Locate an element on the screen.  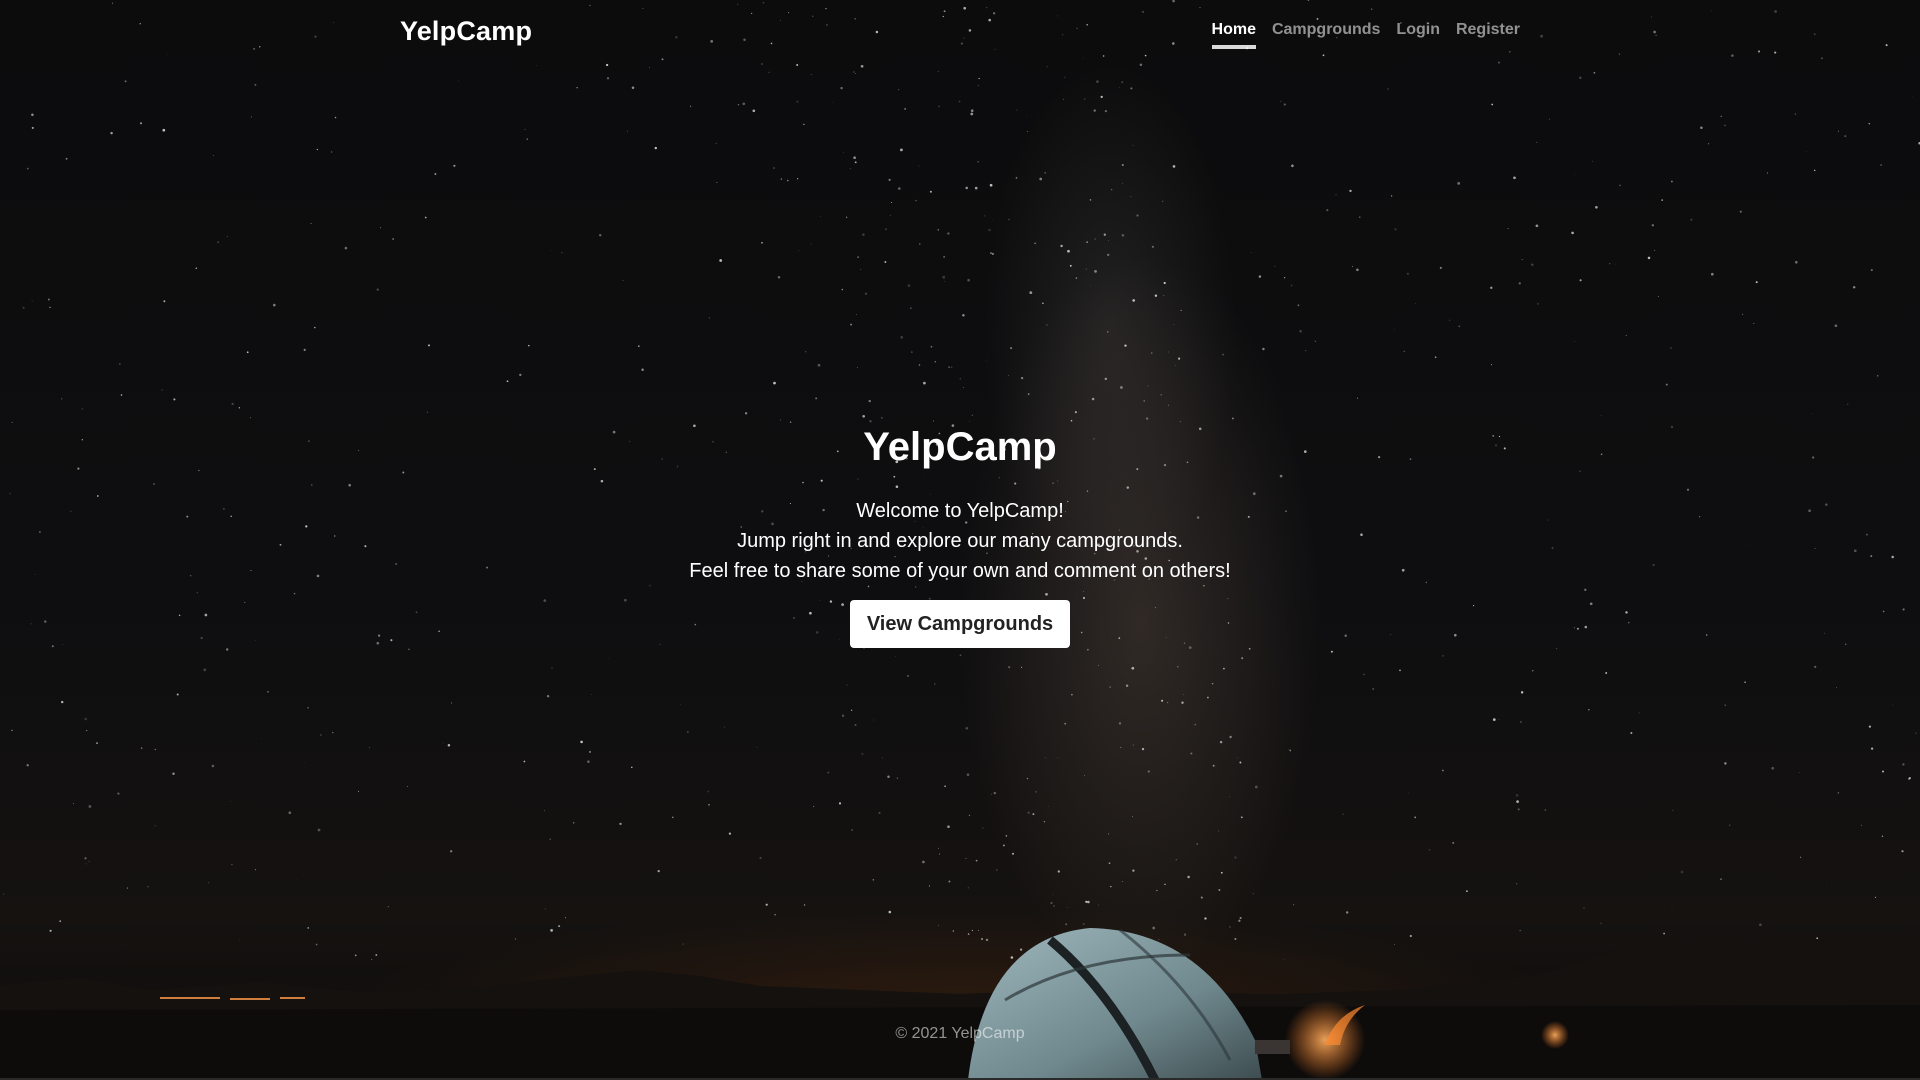
view-campgrounds-button: View Campgrounds is located at coordinates (960, 624).